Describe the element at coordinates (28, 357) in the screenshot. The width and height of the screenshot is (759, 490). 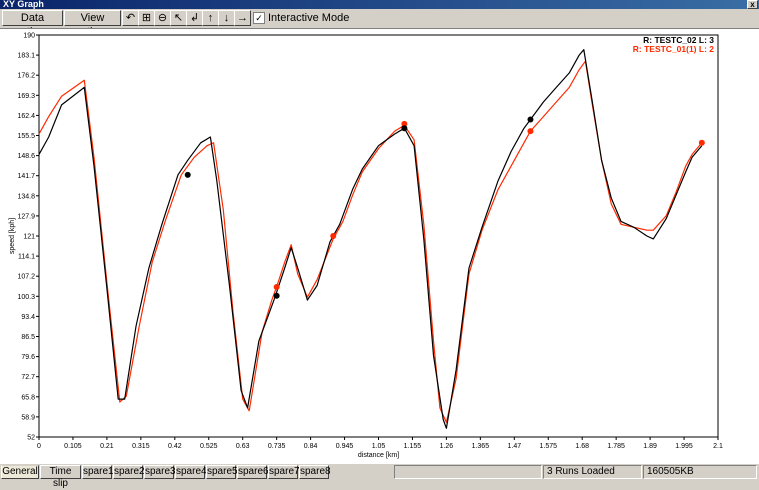
I see `y-tick-label: 79.6` at that location.